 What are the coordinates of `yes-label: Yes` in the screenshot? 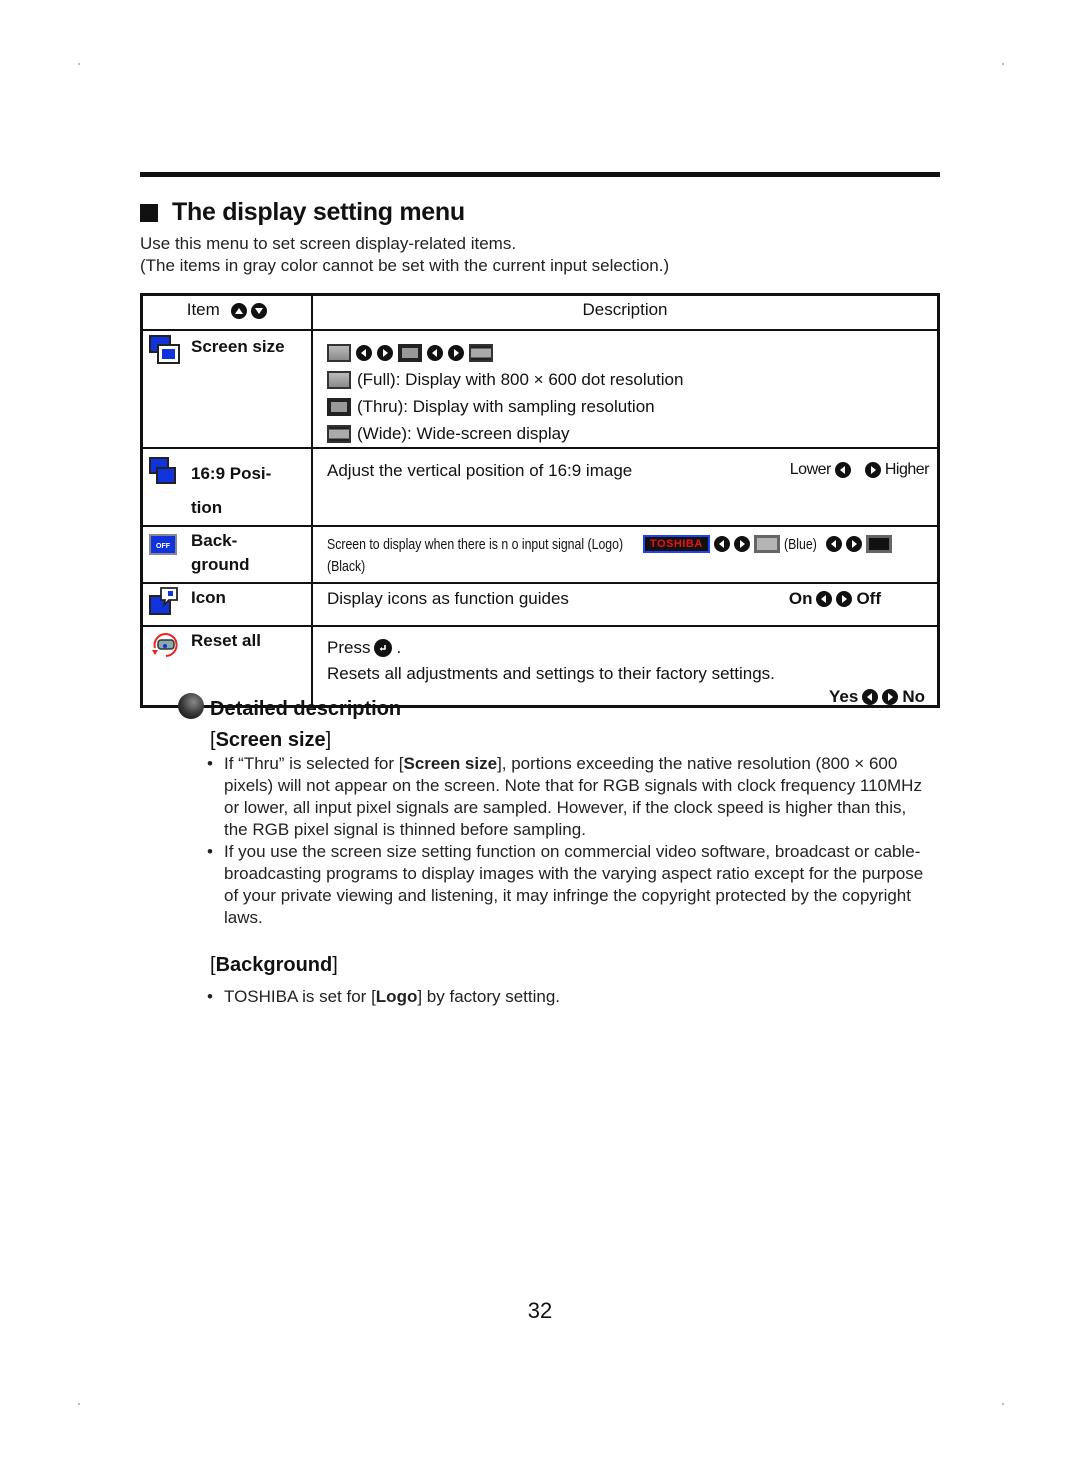 It's located at (844, 696).